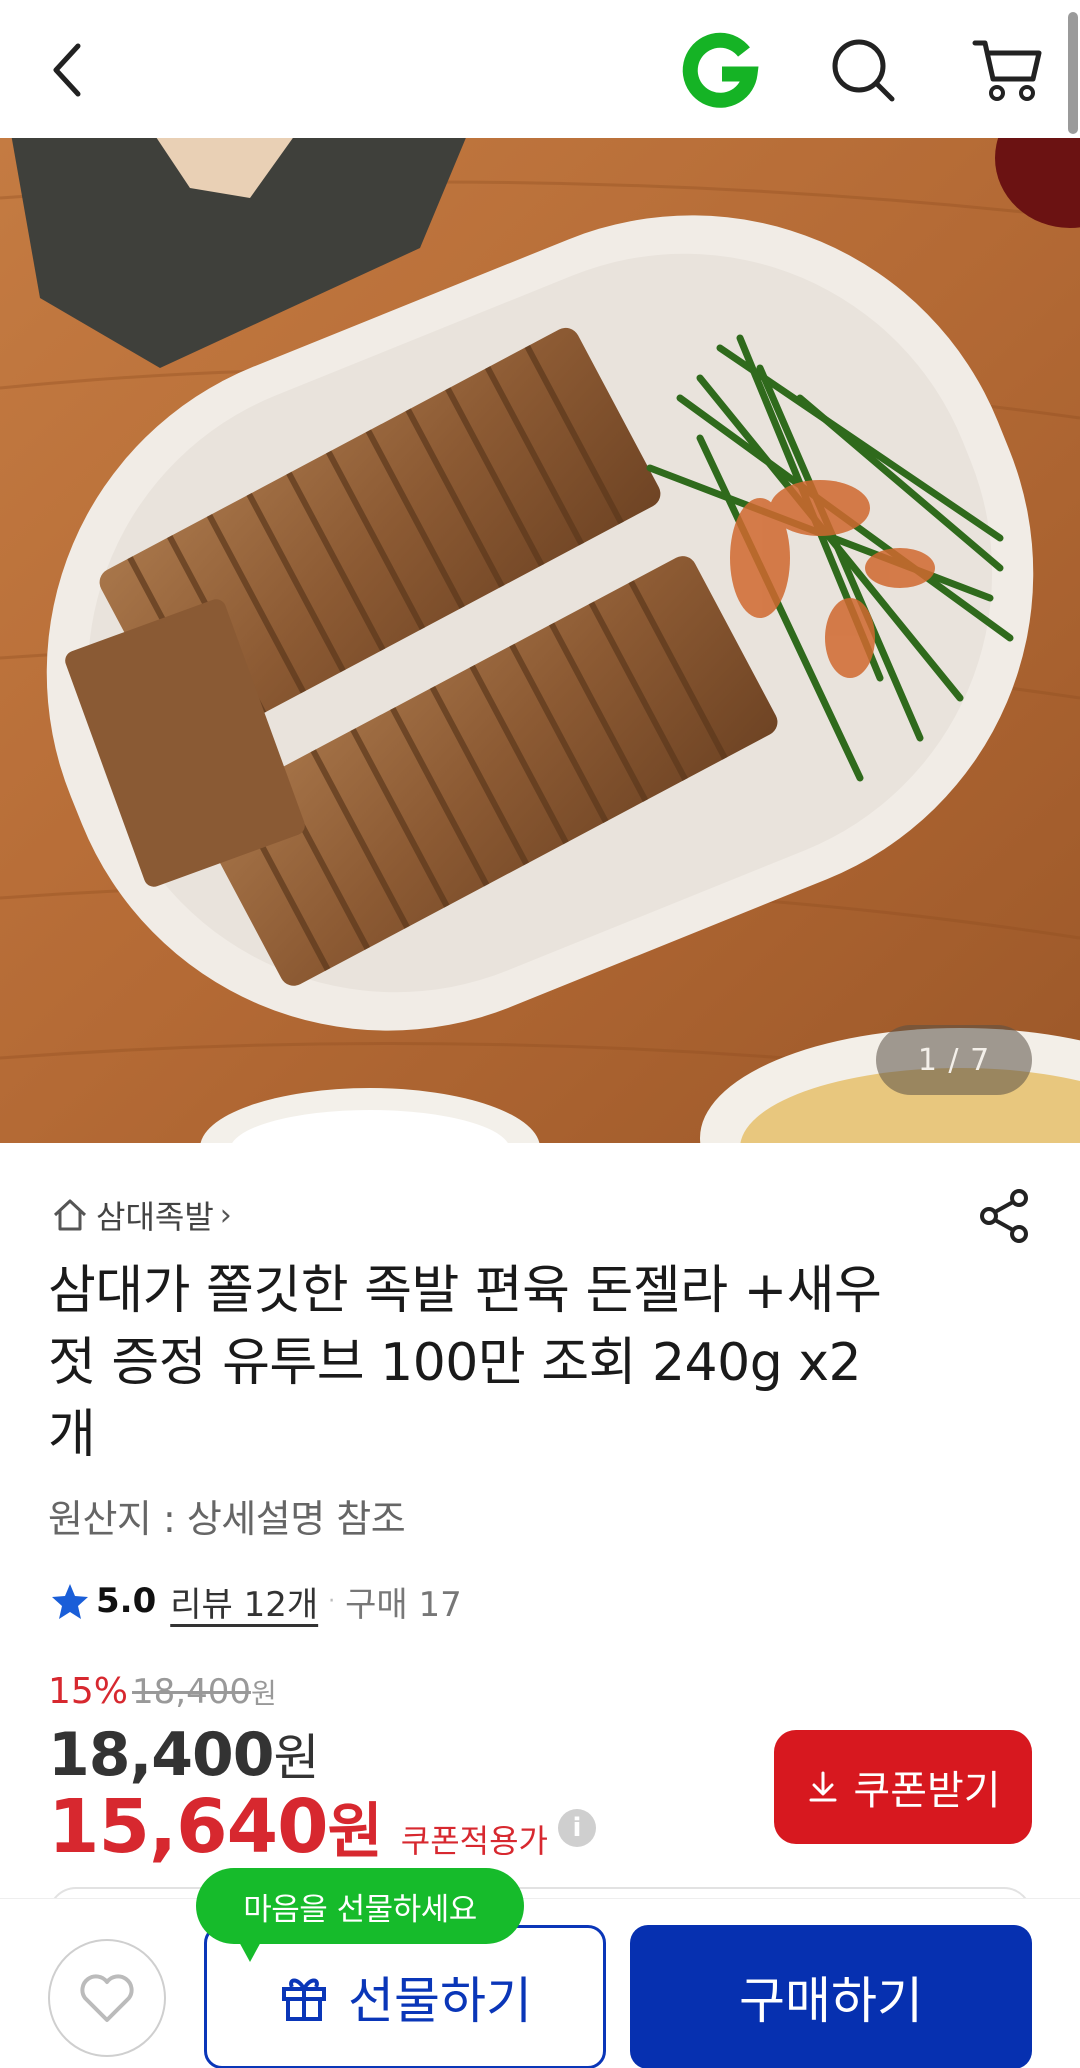  Describe the element at coordinates (244, 1601) in the screenshot. I see `review-count-link: 리뷰 12개` at that location.